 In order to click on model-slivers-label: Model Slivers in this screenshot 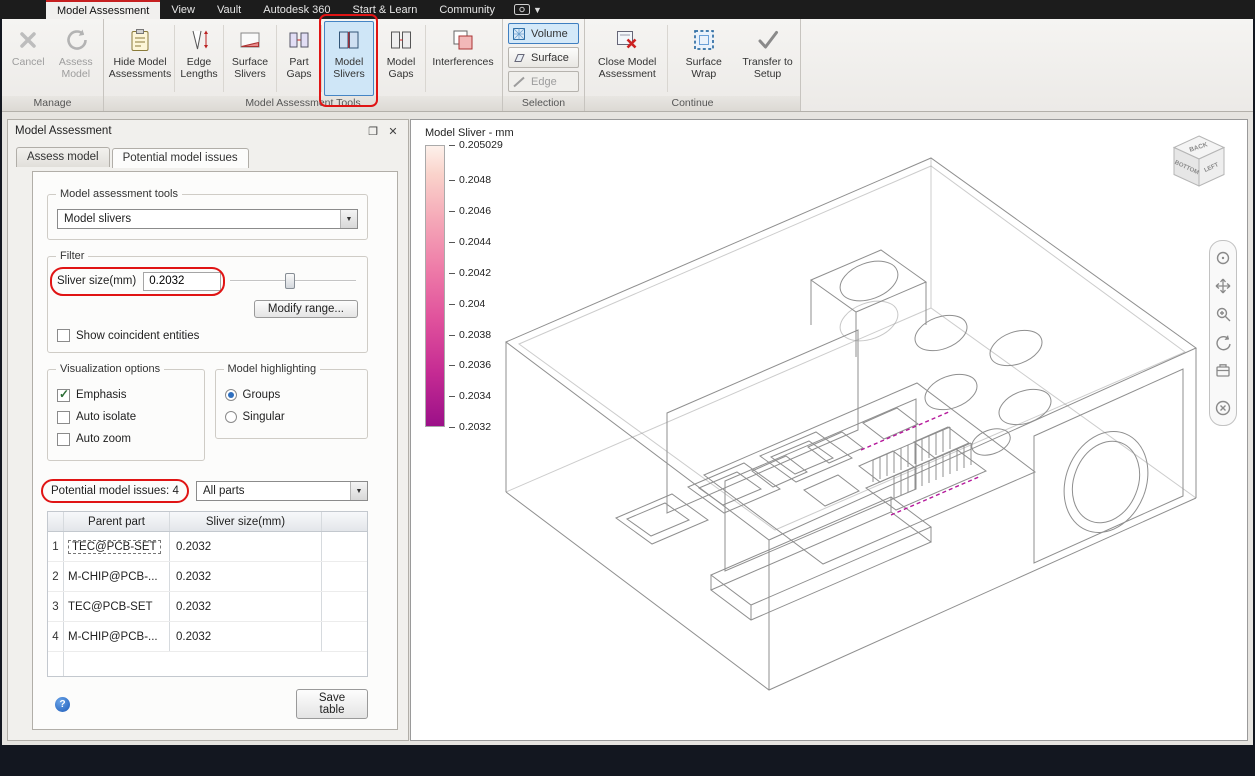, I will do `click(349, 68)`.